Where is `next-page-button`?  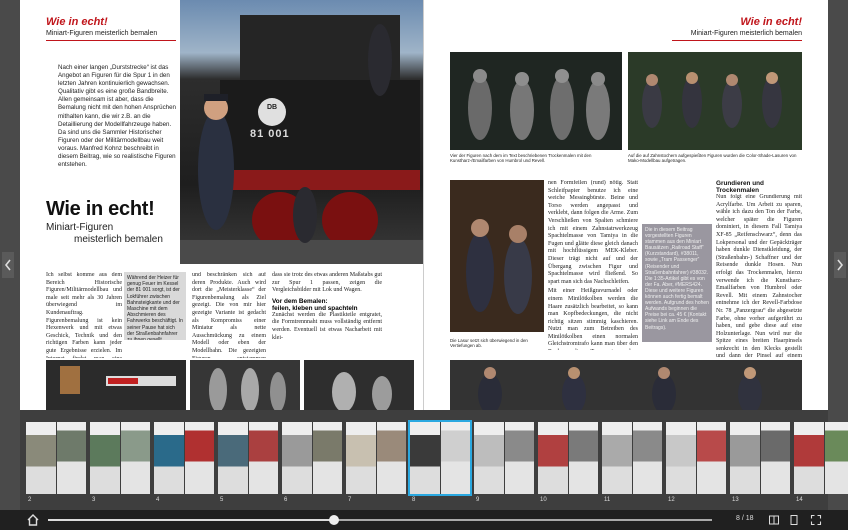
next-page-button is located at coordinates (840, 265).